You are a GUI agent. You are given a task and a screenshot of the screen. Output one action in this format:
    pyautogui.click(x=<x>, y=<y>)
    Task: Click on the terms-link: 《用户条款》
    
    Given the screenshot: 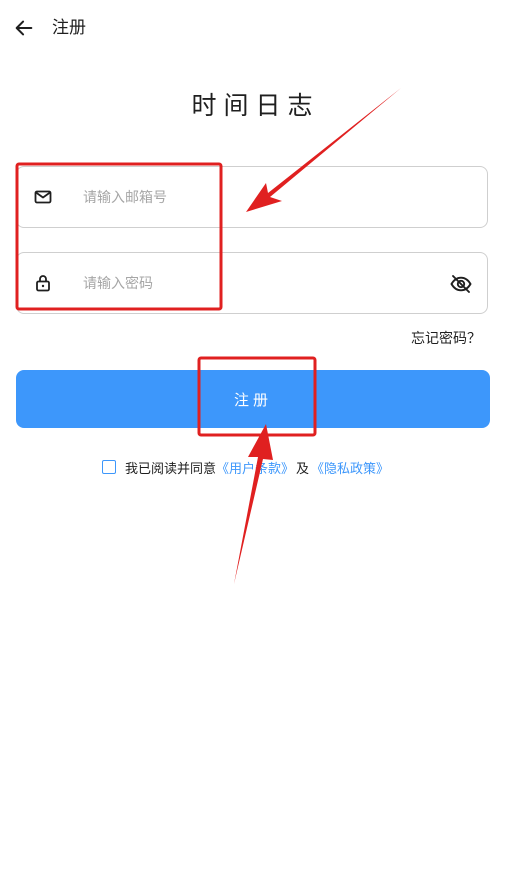 What is the action you would take?
    pyautogui.click(x=255, y=467)
    